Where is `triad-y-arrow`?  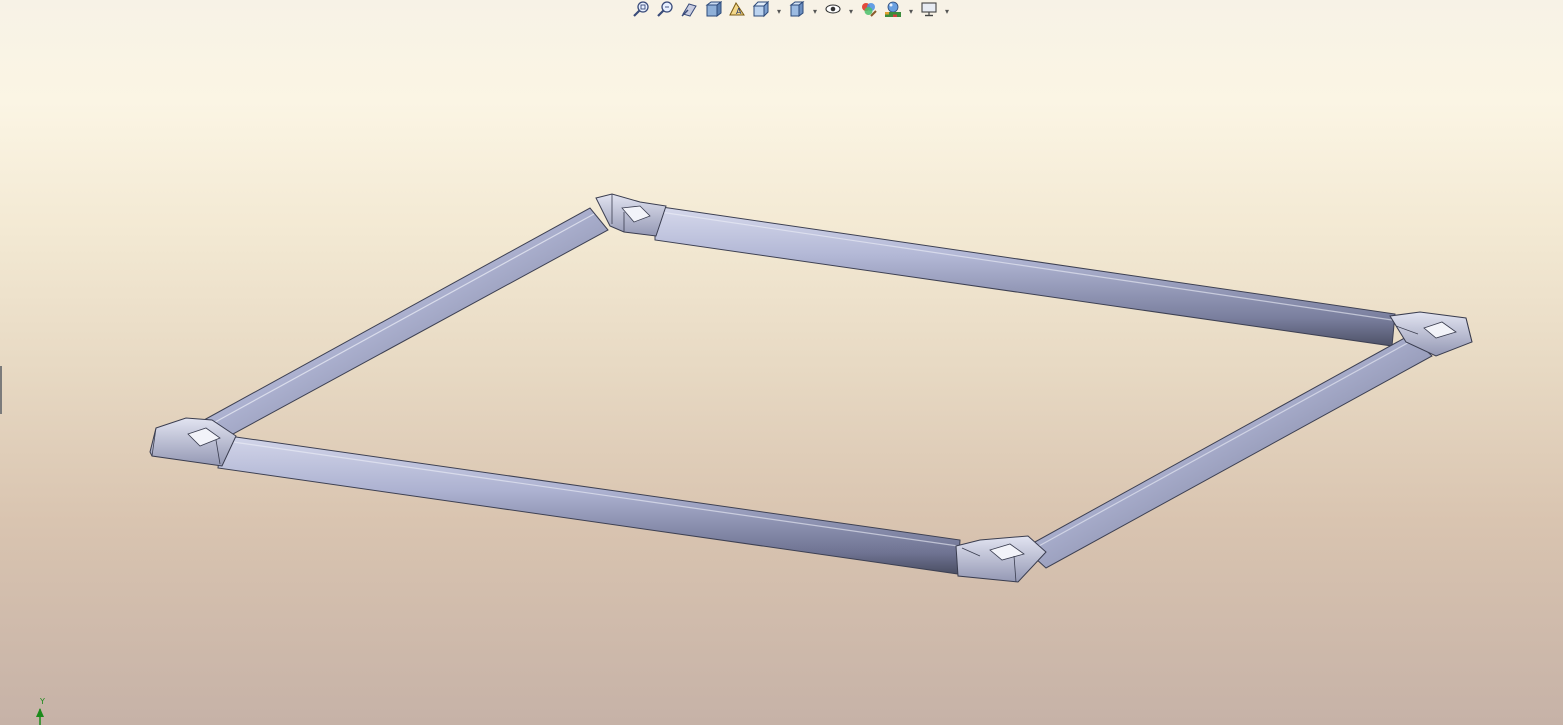
triad-y-arrow is located at coordinates (40, 712).